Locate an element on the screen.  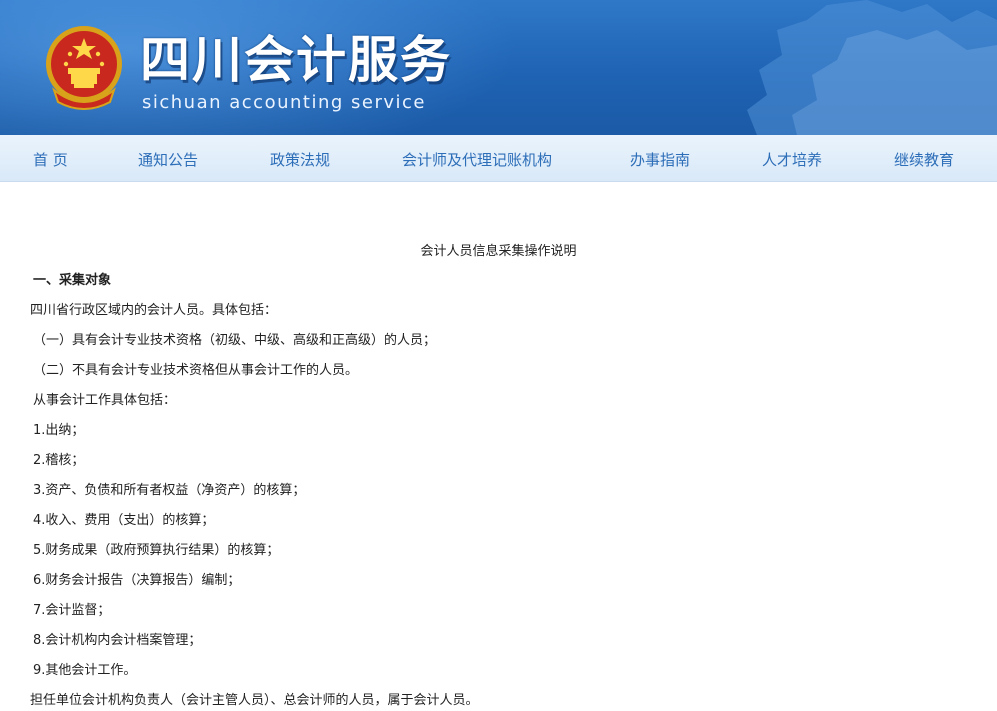
list-item: 8.会计机构内会计档案管理； is located at coordinates (117, 640).